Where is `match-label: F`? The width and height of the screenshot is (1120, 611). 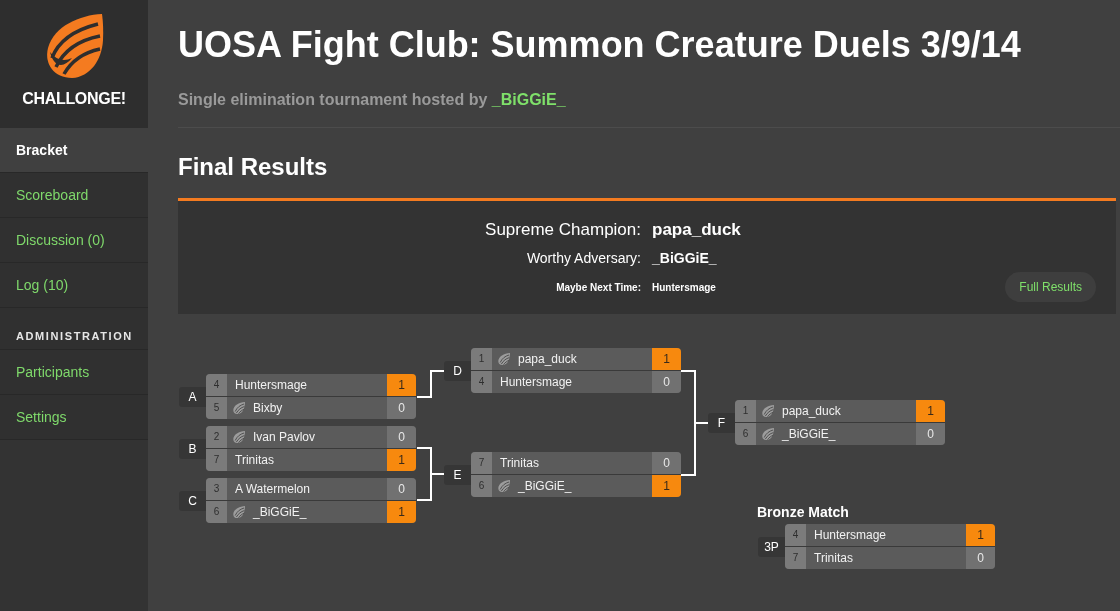 match-label: F is located at coordinates (721, 422).